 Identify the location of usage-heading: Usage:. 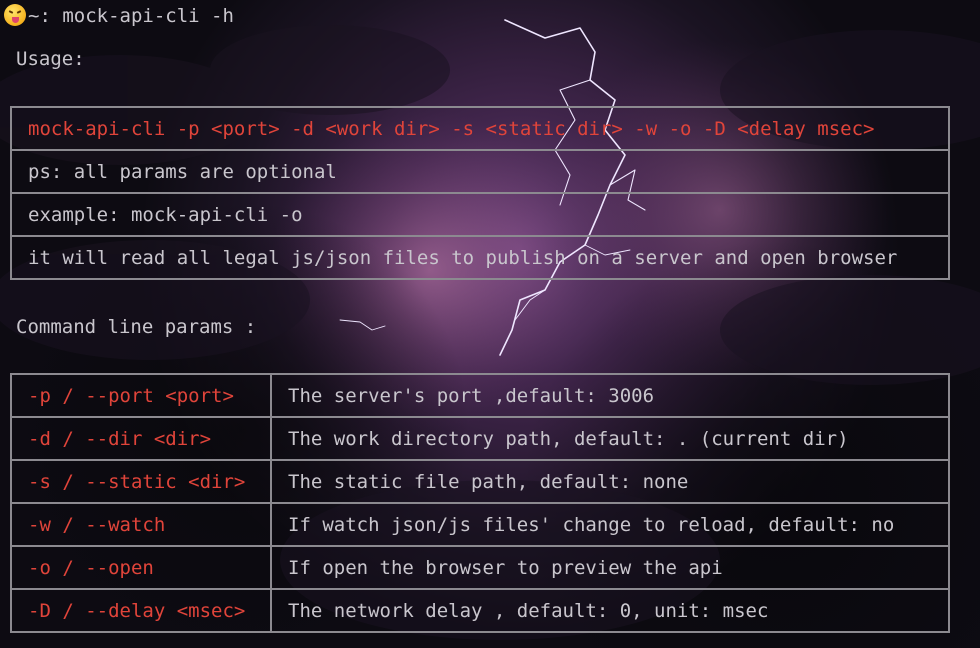
(50, 59).